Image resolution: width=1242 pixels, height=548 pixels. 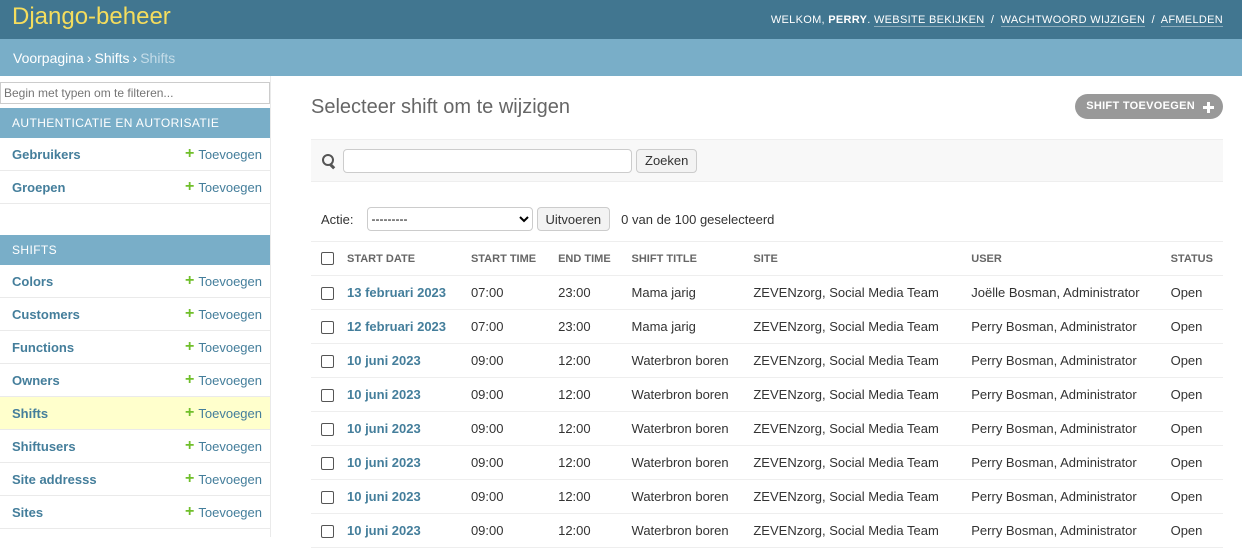 I want to click on sidebar-item-site-addresss: Site addresss + Toevoegen, so click(x=135, y=479).